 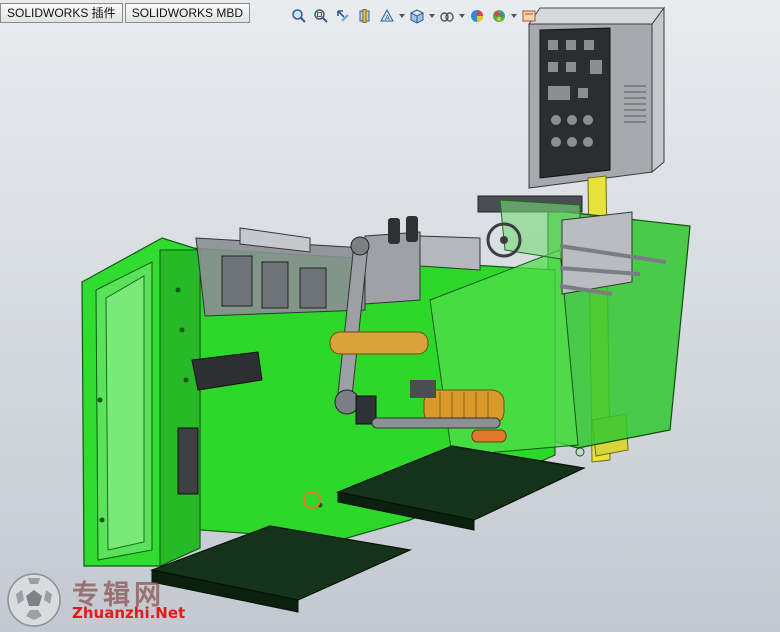 I want to click on apply-scene-caret-icon, so click(x=514, y=16).